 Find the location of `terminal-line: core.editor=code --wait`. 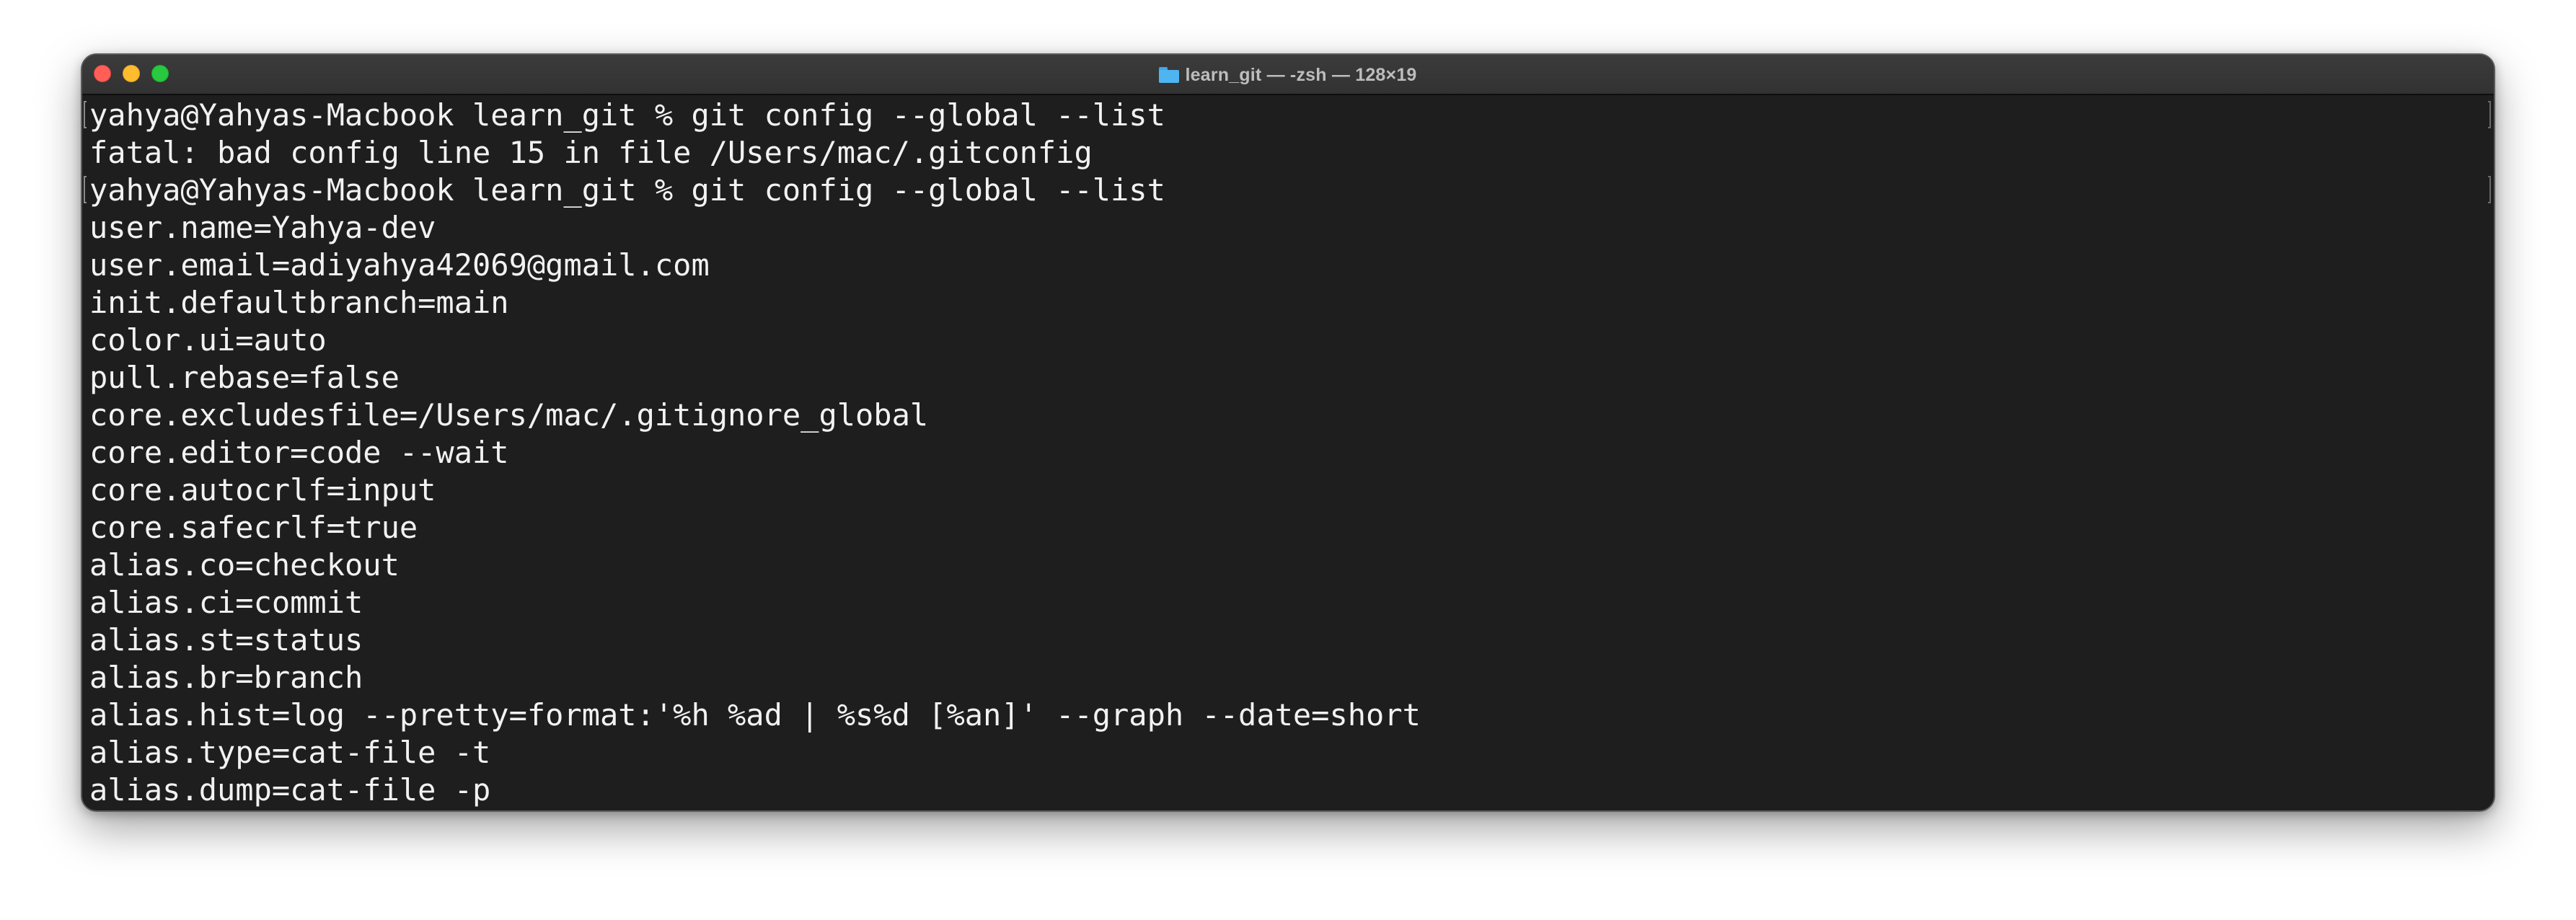

terminal-line: core.editor=code --wait is located at coordinates (299, 452).